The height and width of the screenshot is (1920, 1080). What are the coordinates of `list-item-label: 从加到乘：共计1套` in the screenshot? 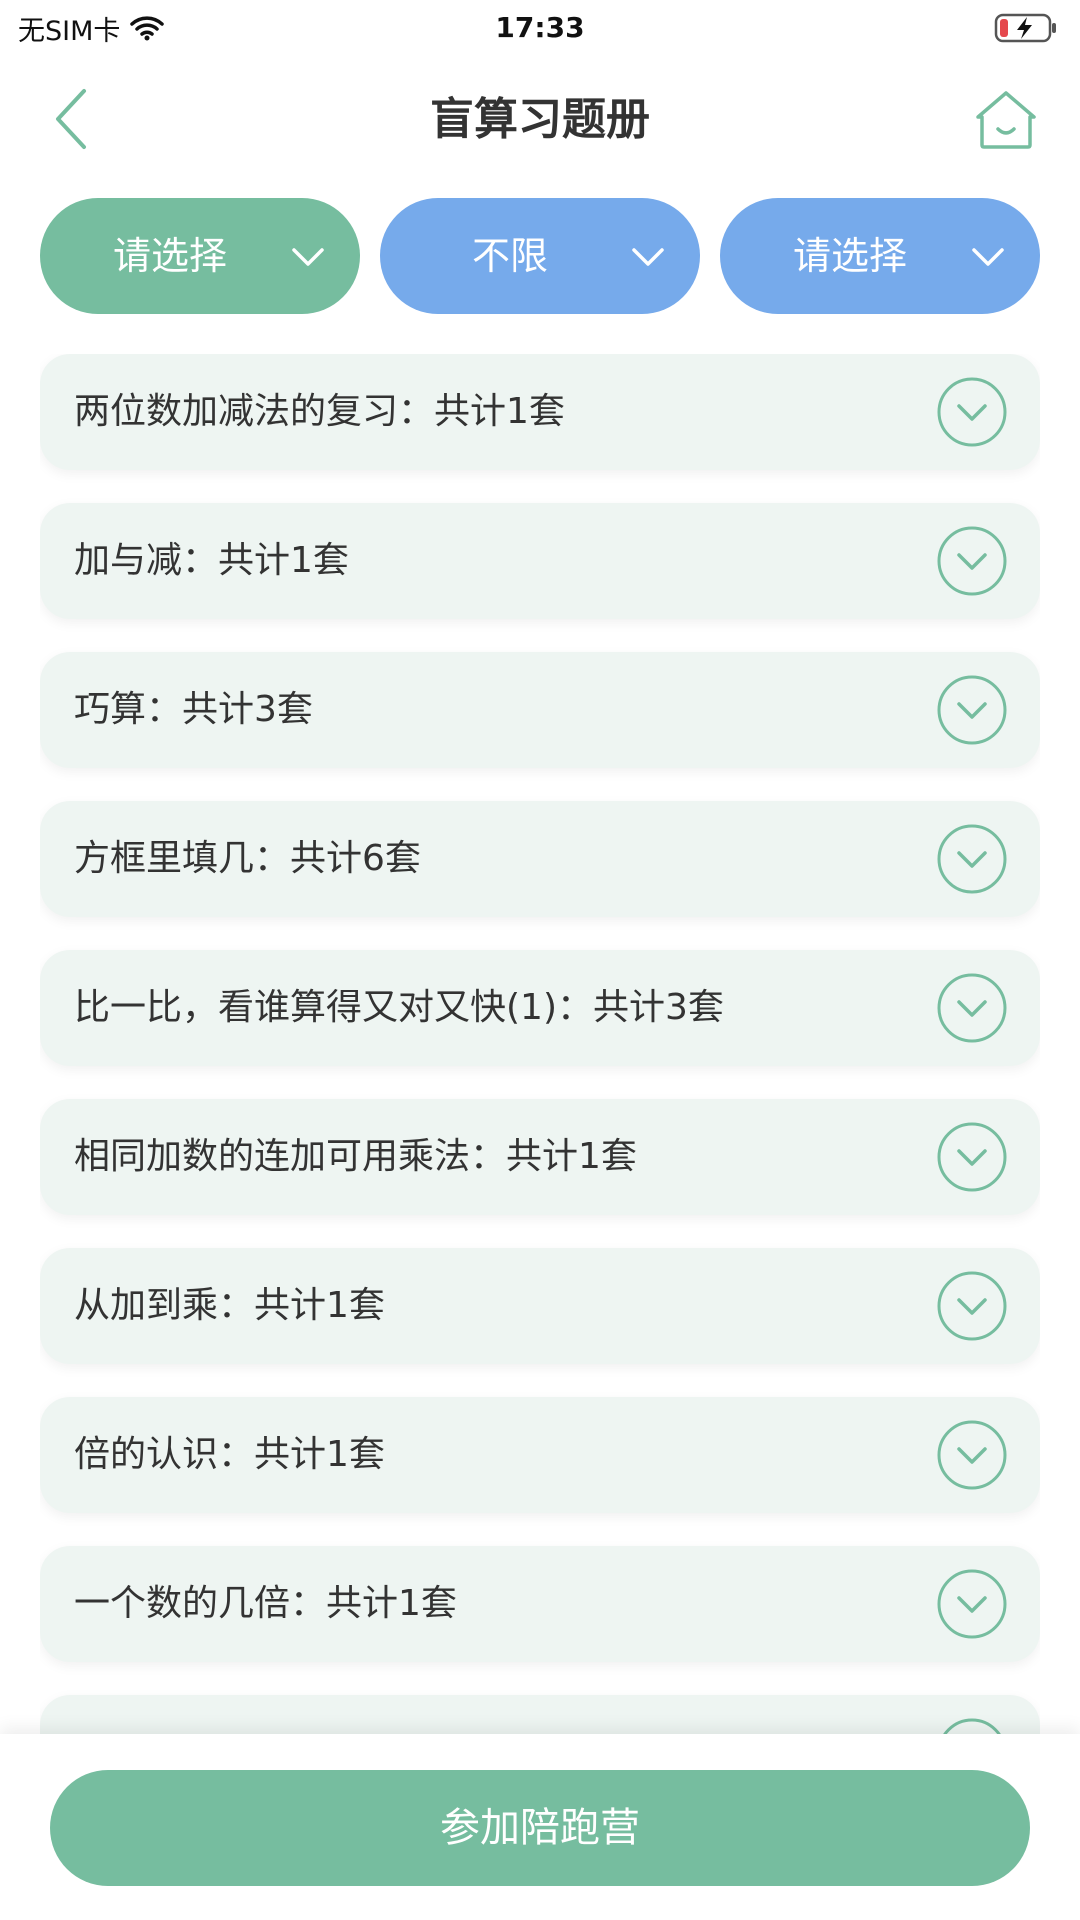 It's located at (229, 1305).